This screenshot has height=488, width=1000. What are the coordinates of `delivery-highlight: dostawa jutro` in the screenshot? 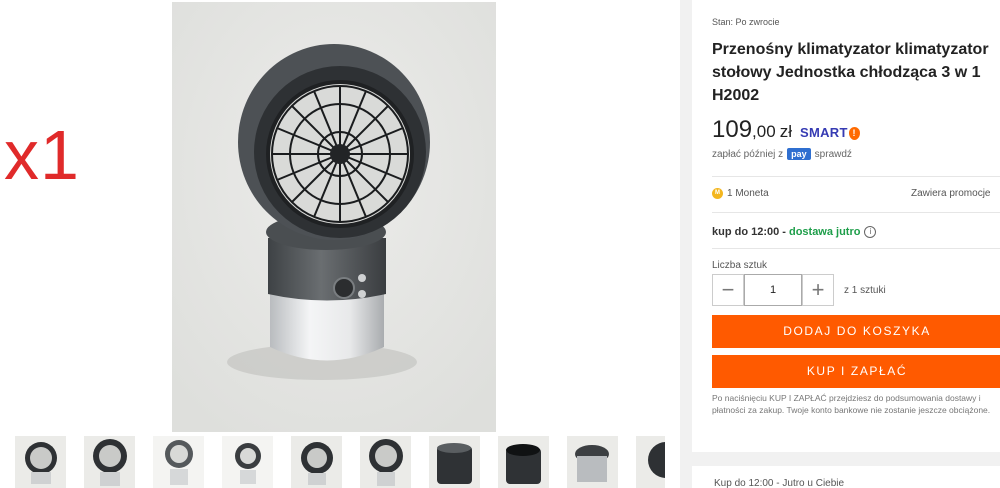 It's located at (824, 232).